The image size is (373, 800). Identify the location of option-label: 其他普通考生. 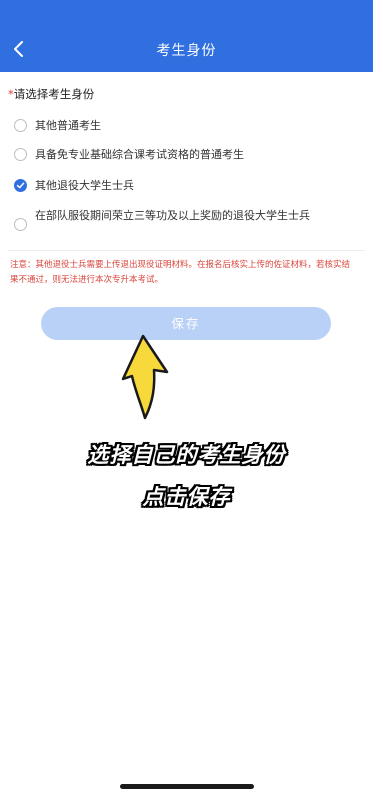
(68, 125).